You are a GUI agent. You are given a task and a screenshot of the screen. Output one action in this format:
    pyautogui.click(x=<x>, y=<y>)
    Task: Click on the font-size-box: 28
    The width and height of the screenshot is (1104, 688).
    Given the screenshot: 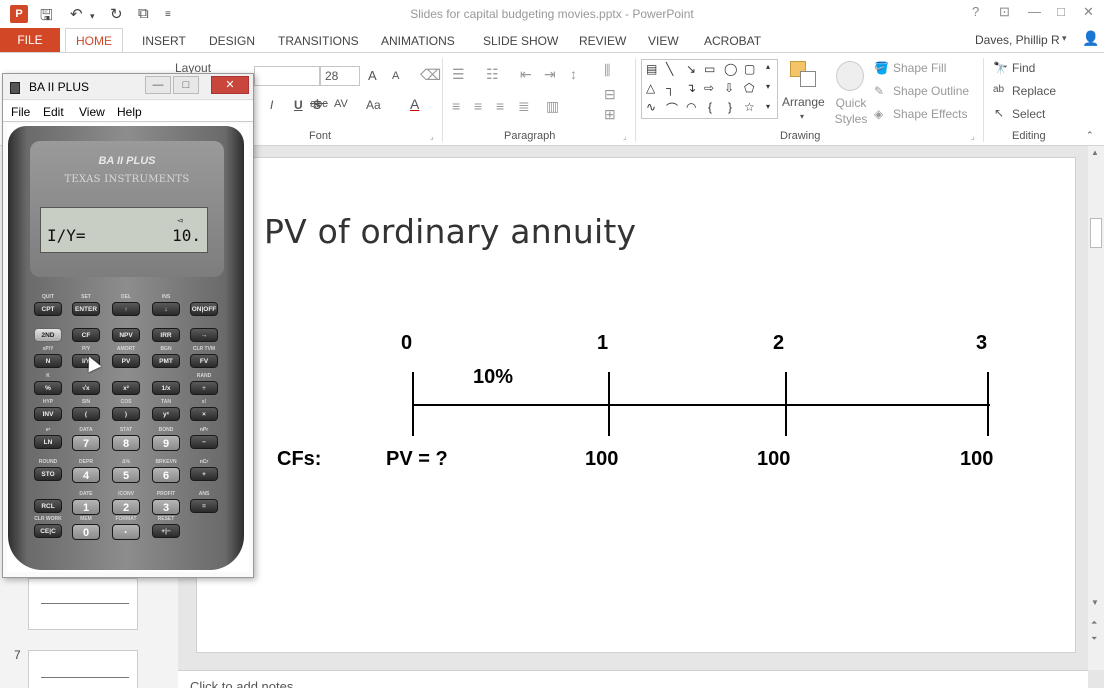 What is the action you would take?
    pyautogui.click(x=340, y=76)
    